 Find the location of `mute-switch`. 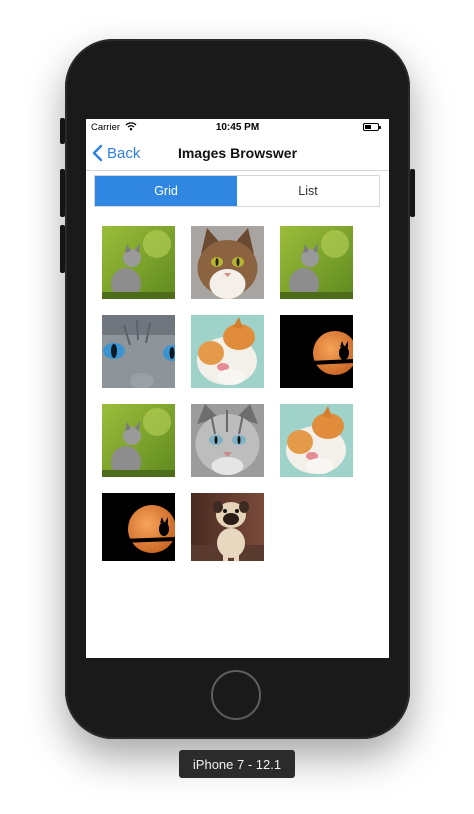

mute-switch is located at coordinates (62, 131).